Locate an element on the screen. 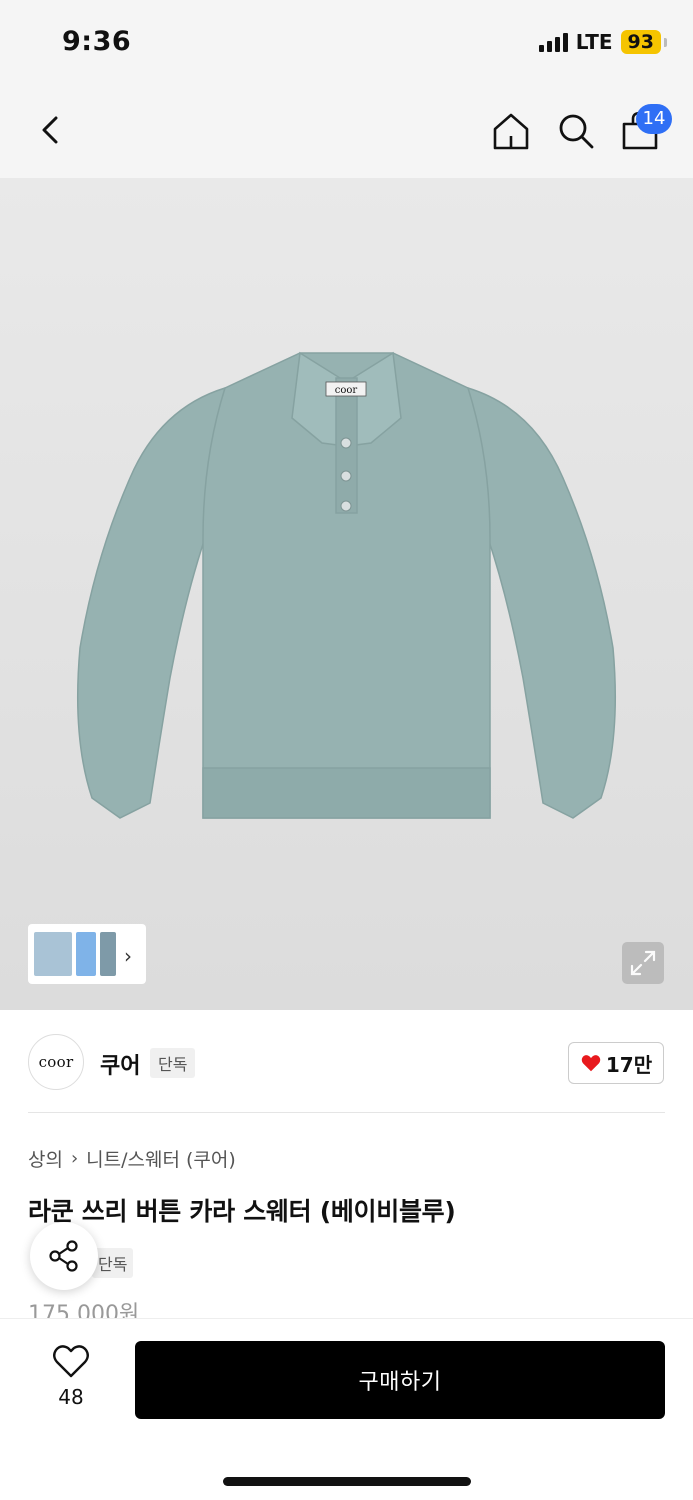  bottom-action-bar: 48 구매하기 is located at coordinates (346, 1409).